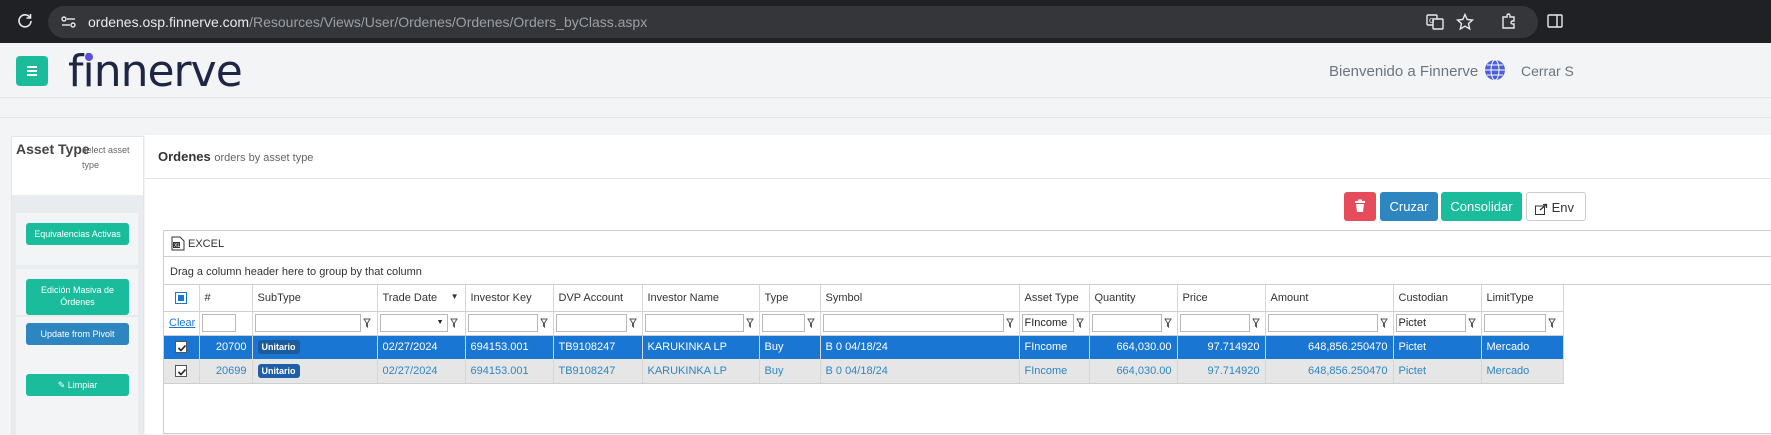  What do you see at coordinates (1547, 71) in the screenshot?
I see `logout-link: Cerrar S` at bounding box center [1547, 71].